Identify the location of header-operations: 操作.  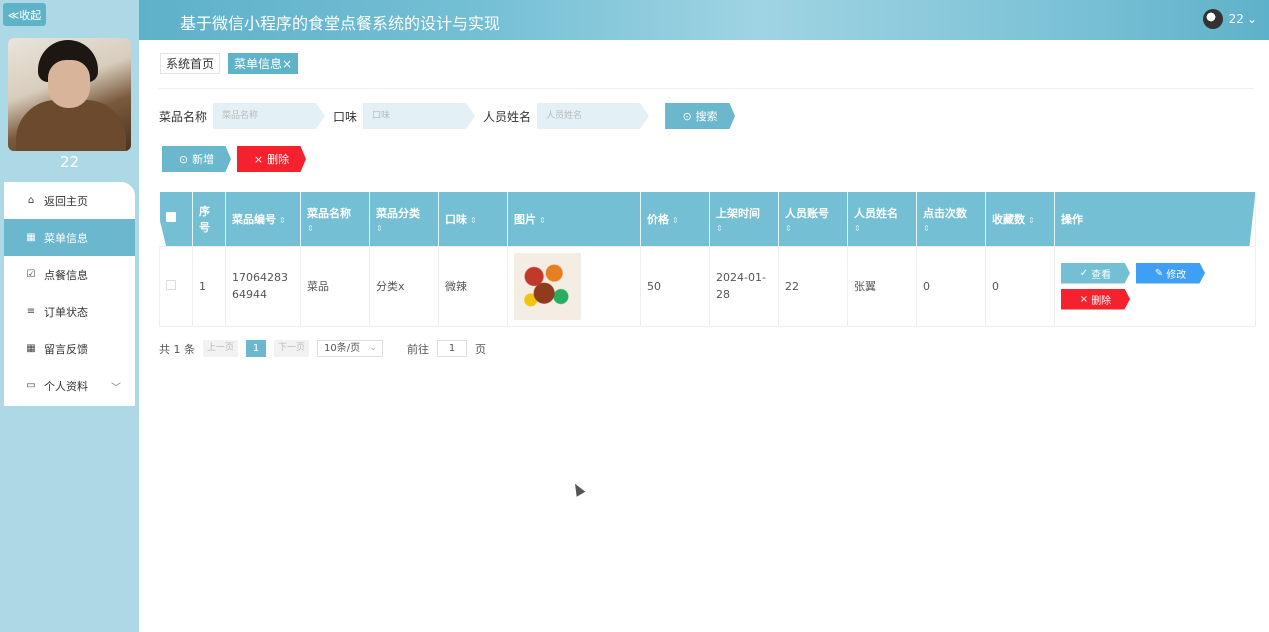
(1155, 219).